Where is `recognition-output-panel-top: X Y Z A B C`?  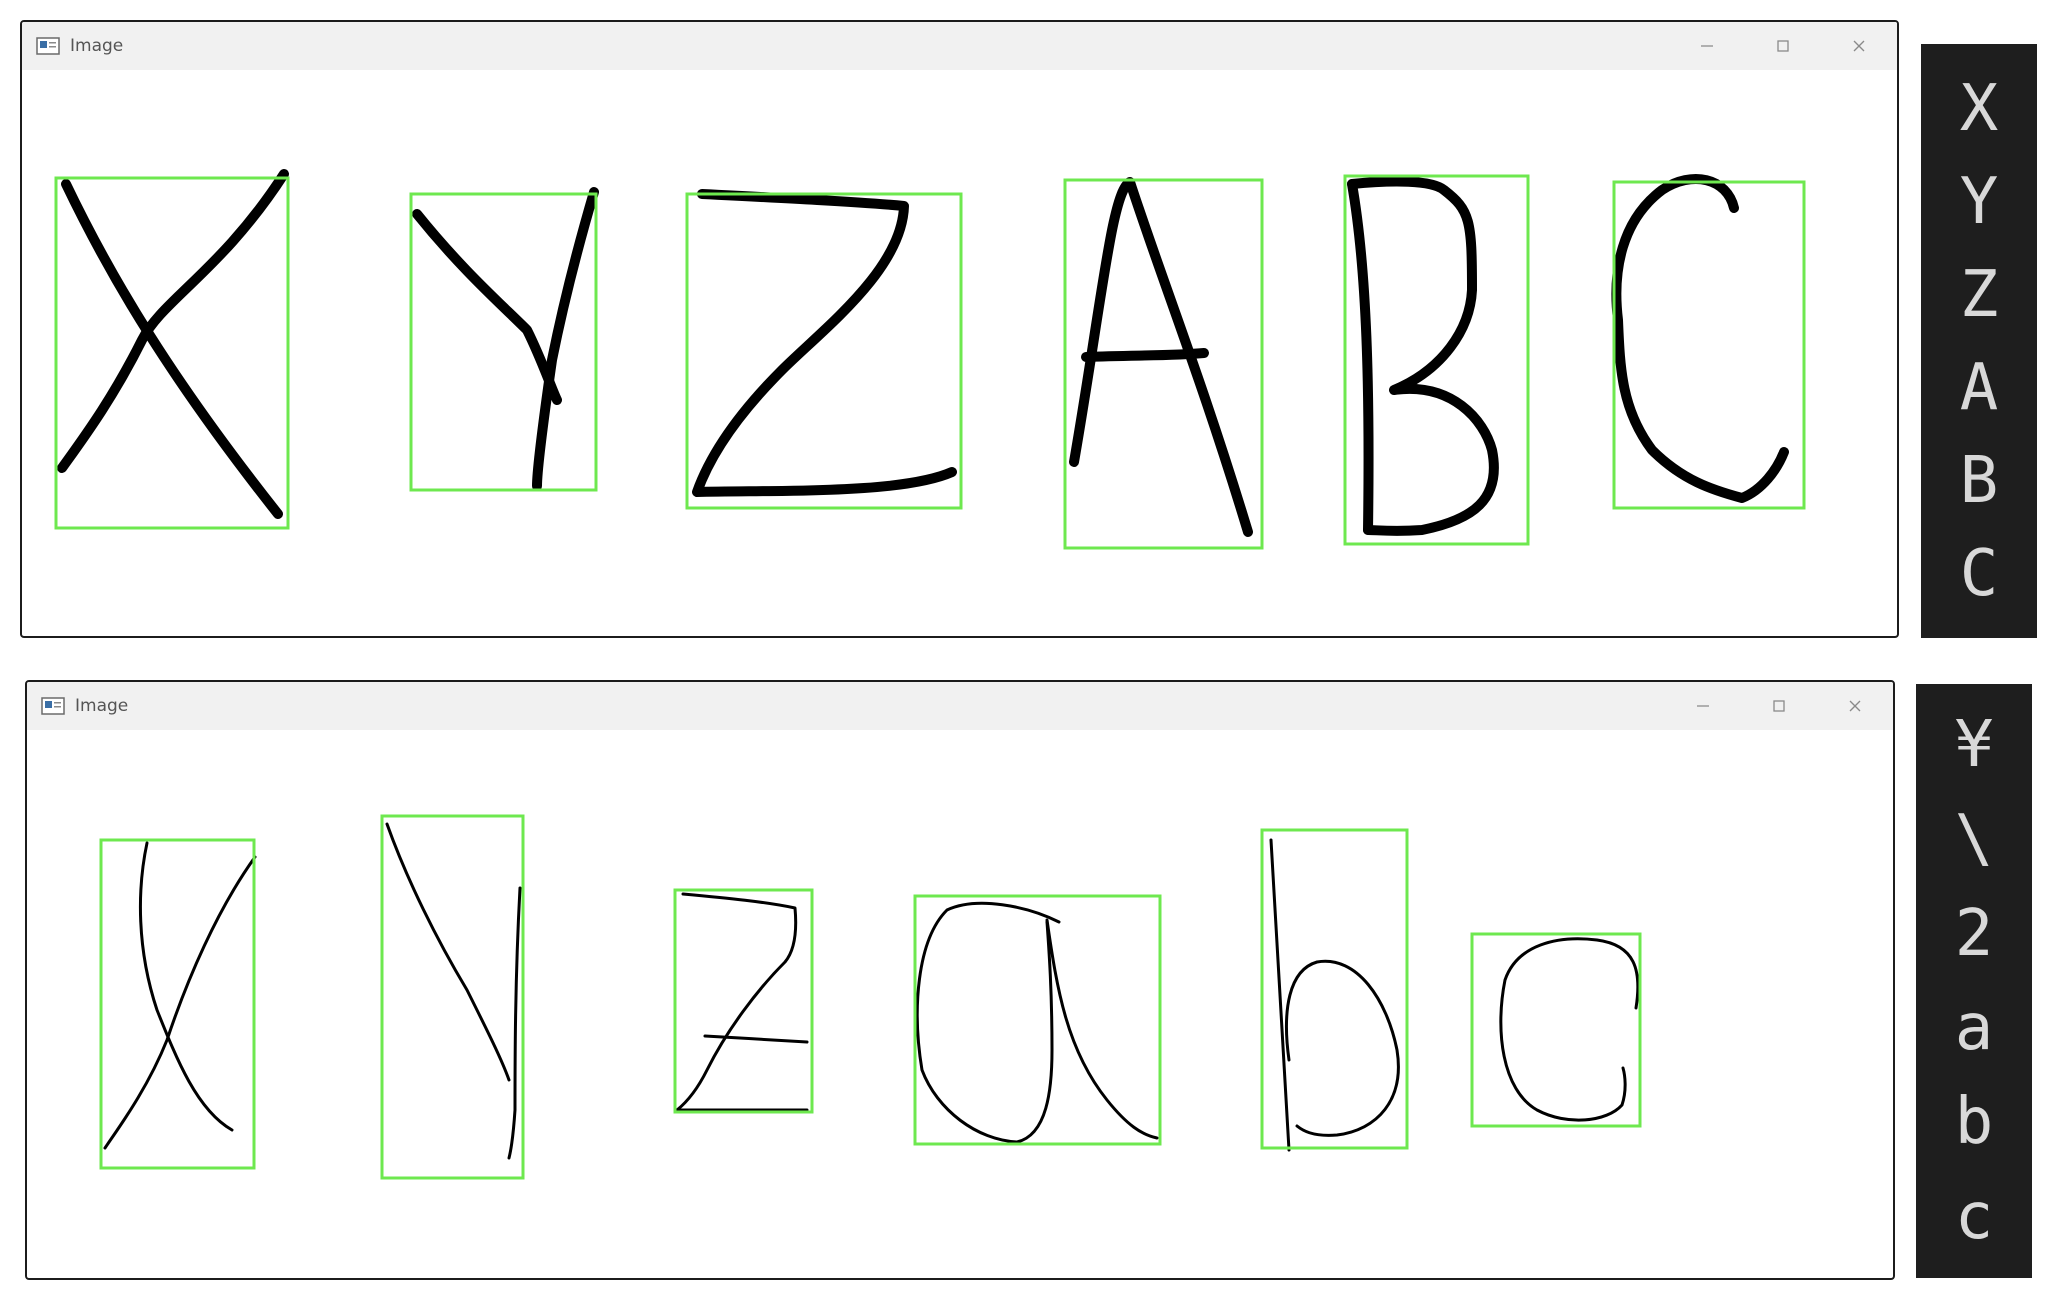
recognition-output-panel-top: X Y Z A B C is located at coordinates (1979, 341).